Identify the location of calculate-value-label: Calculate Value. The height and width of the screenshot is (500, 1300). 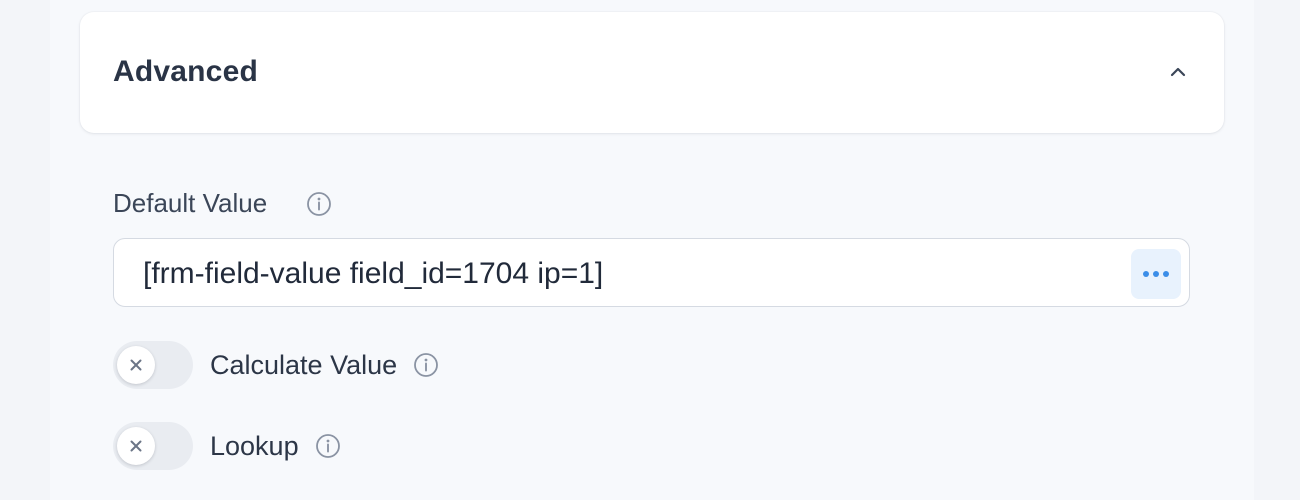
(304, 364).